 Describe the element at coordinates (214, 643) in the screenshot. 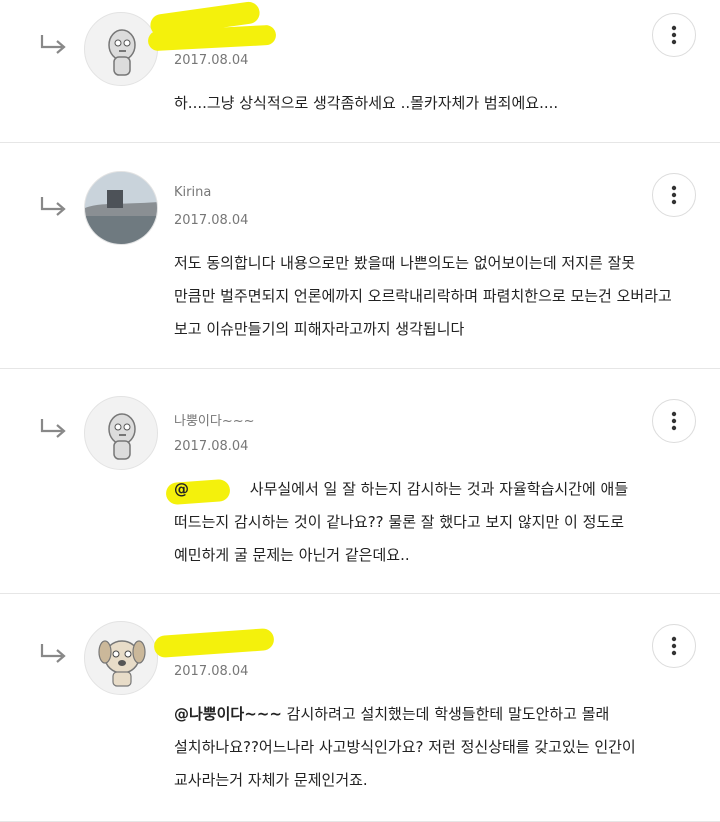

I see `redaction-highlight` at that location.